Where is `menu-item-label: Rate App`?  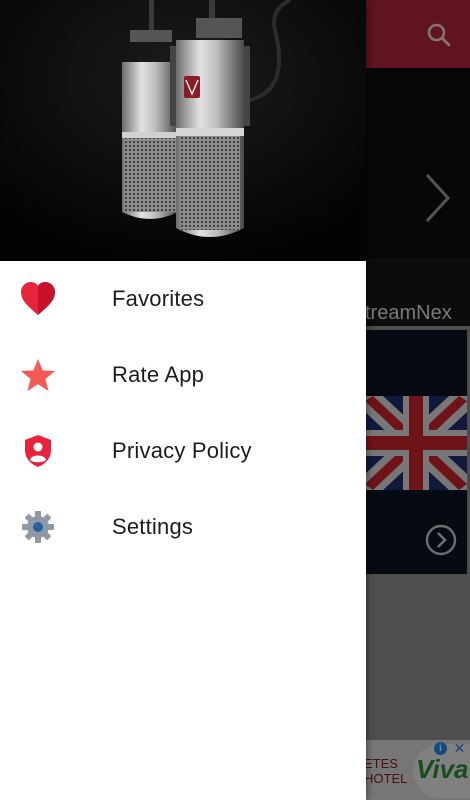
menu-item-label: Rate App is located at coordinates (158, 374).